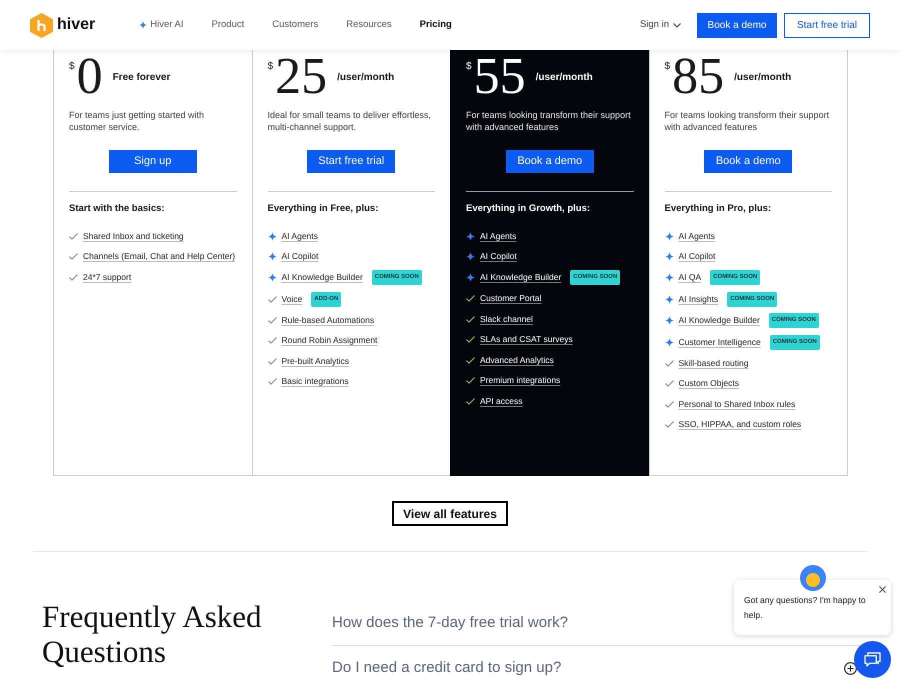 Image resolution: width=900 pixels, height=688 pixels. What do you see at coordinates (713, 363) in the screenshot?
I see `feature-link: Skill-based routing` at bounding box center [713, 363].